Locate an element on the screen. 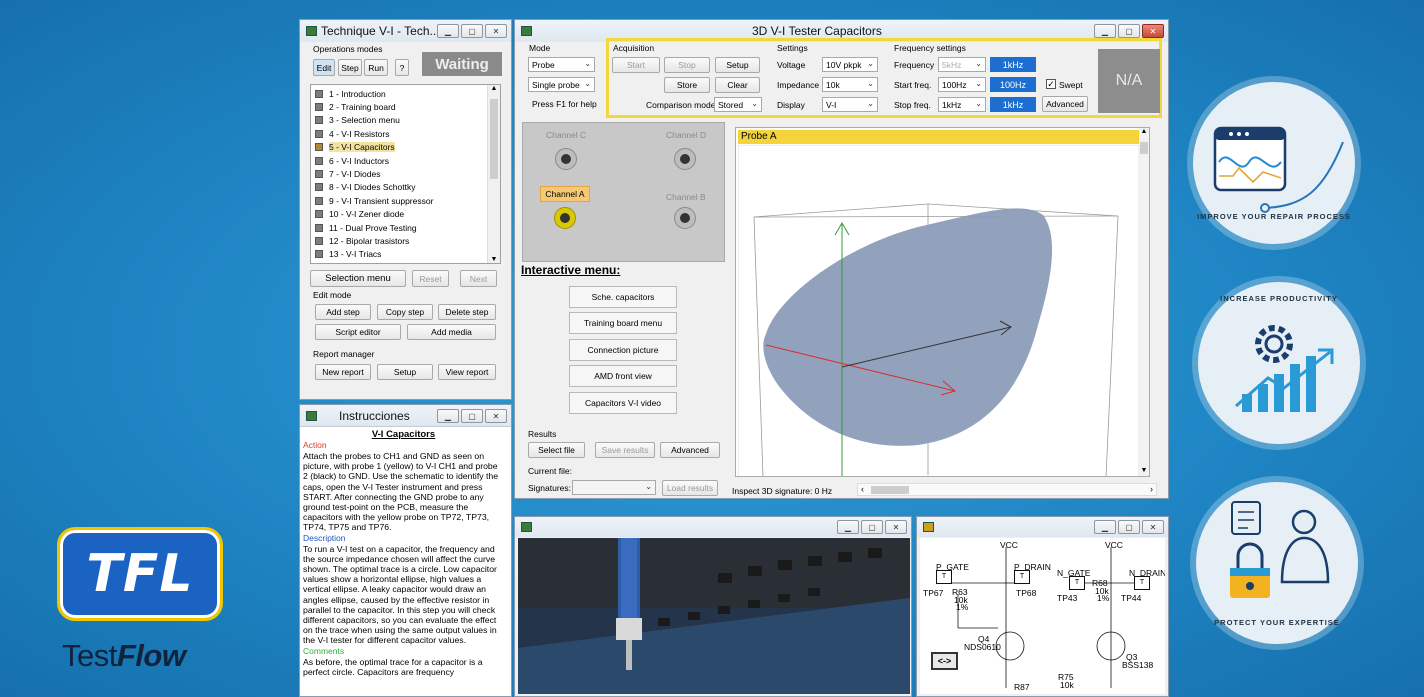 This screenshot has width=1424, height=697. list-item: 5 - V-I Capacitors is located at coordinates (405, 147).